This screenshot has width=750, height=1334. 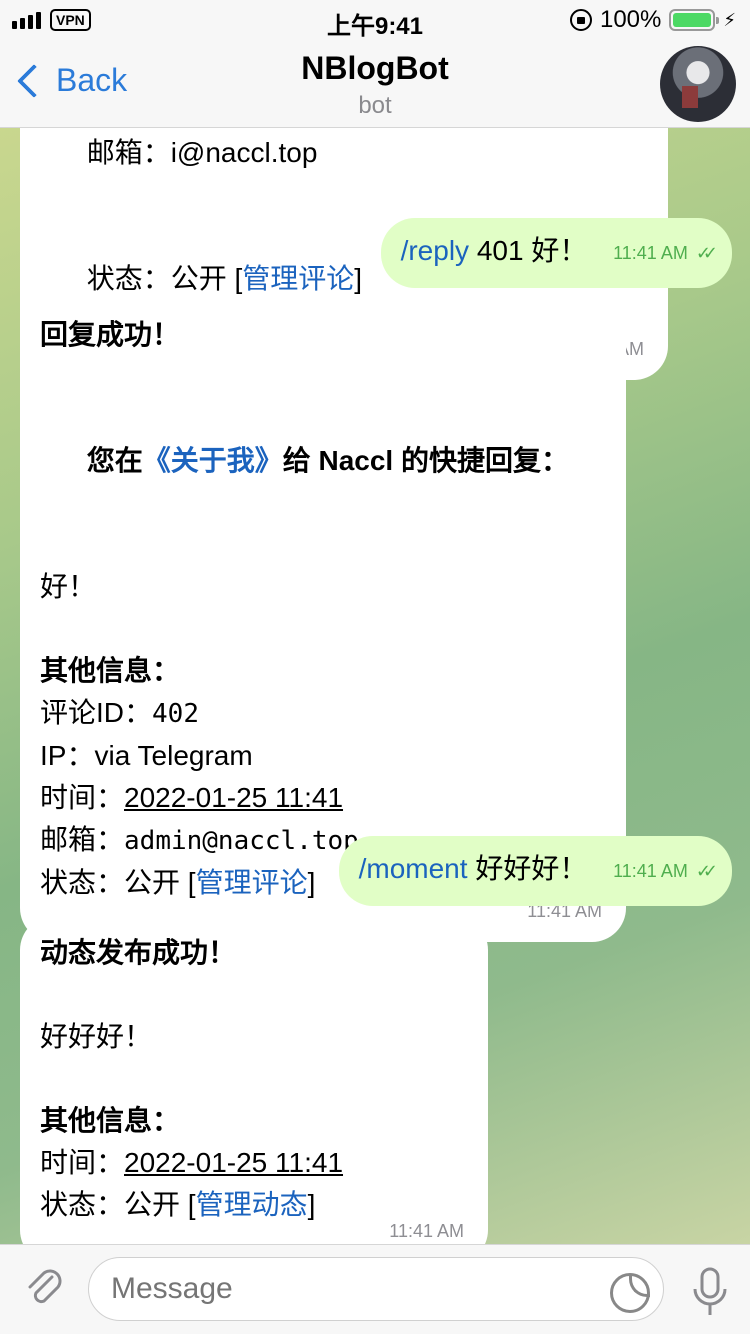 What do you see at coordinates (435, 250) in the screenshot?
I see `reply-command-link: /reply` at bounding box center [435, 250].